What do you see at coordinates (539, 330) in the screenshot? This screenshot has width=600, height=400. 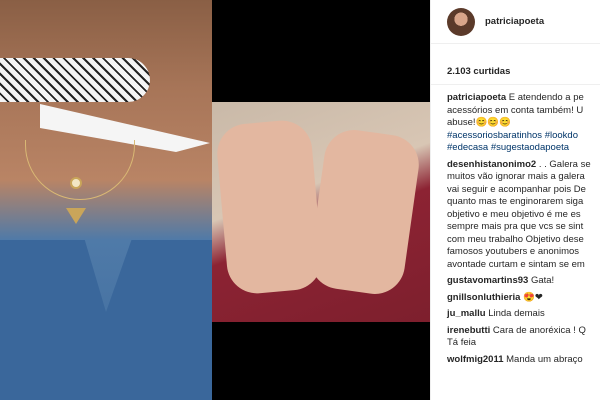 I see `comment-text: Cara de anoréxica ! Q` at bounding box center [539, 330].